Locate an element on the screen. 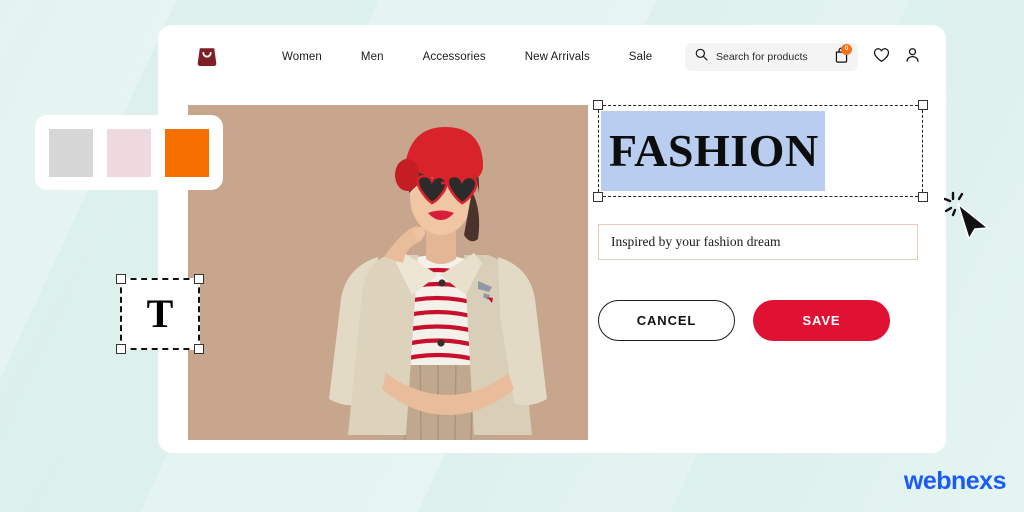  nav-item-women: Women is located at coordinates (302, 57).